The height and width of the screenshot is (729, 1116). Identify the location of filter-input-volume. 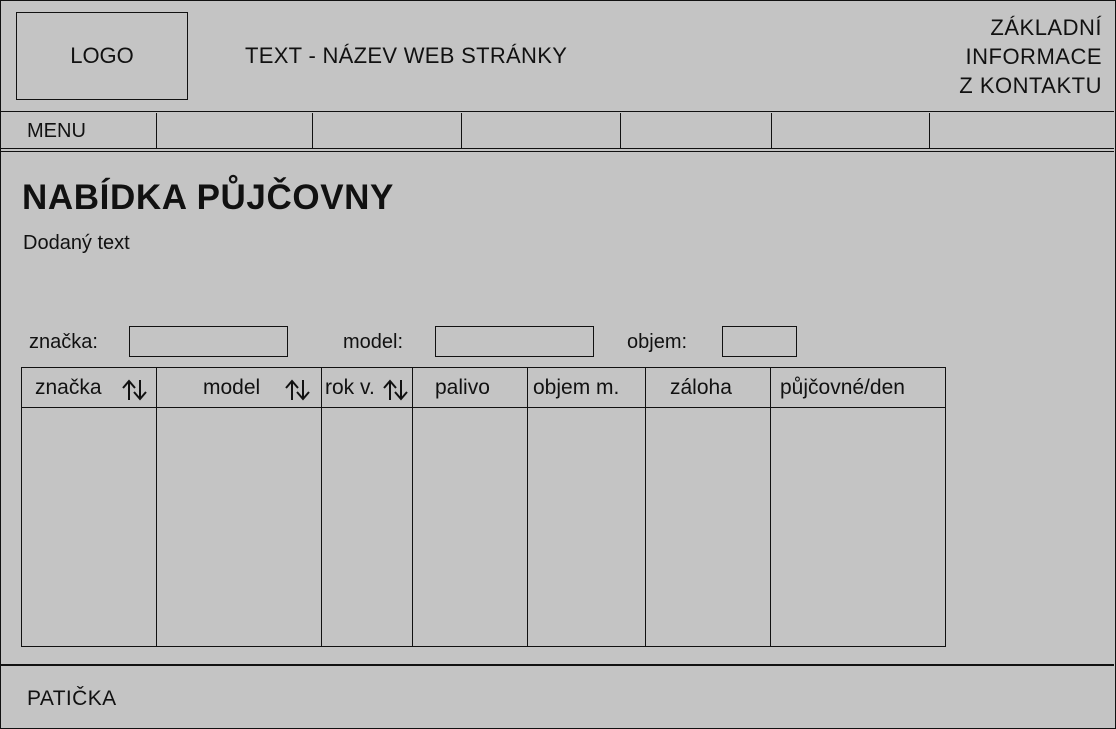
(759, 341).